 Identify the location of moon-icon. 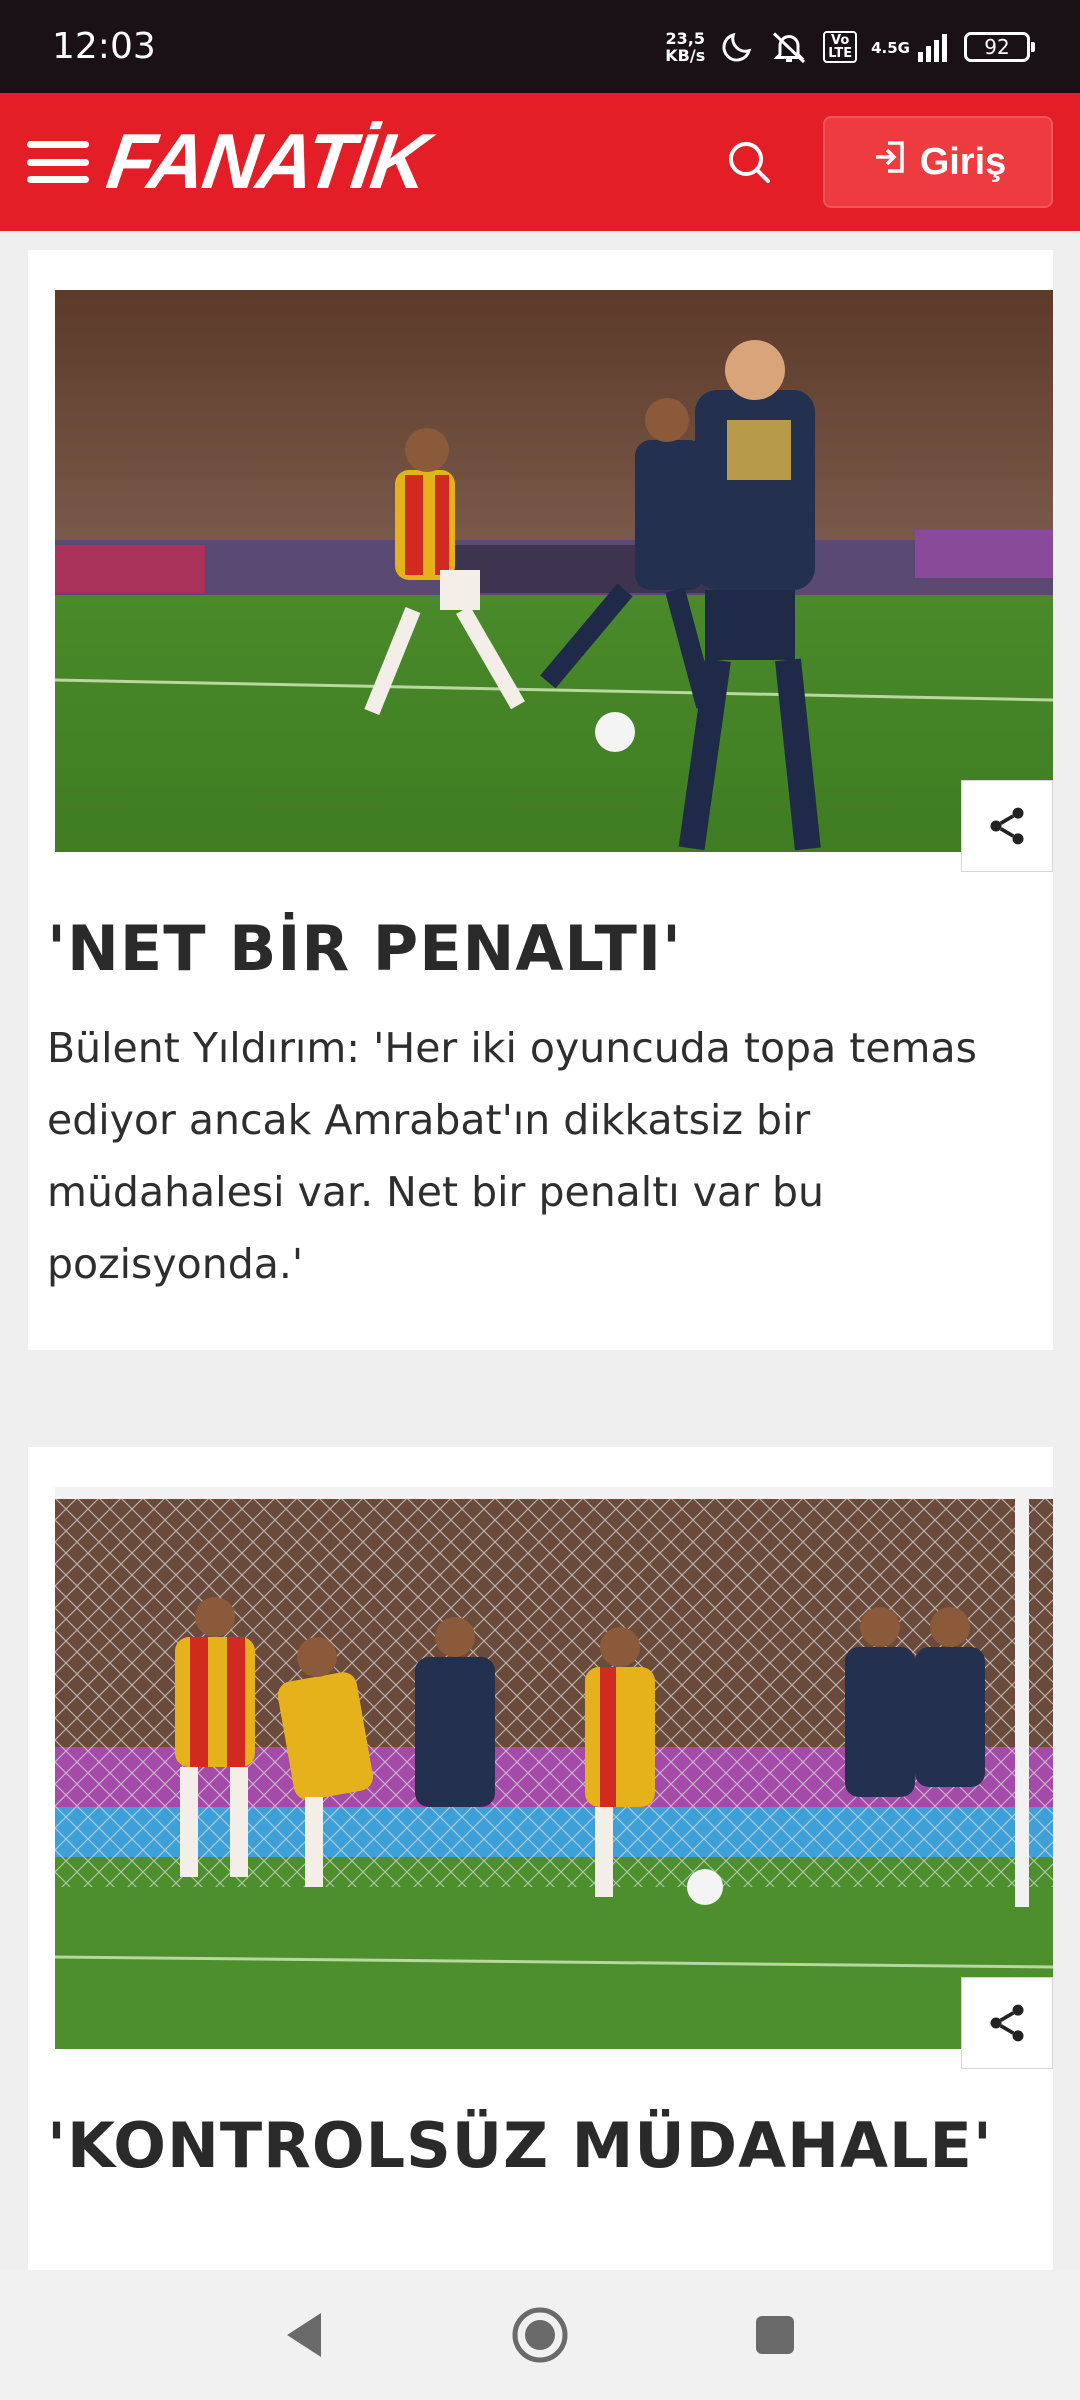
(737, 47).